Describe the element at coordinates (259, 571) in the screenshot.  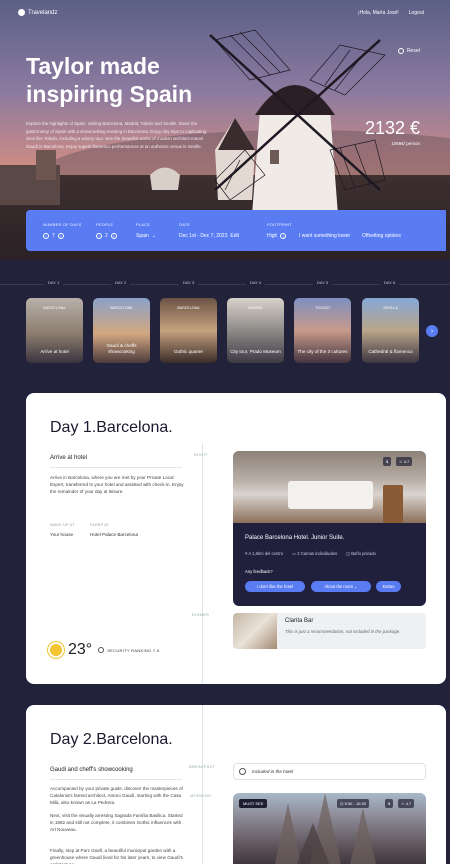
I see `feedback-question: Any feedback?` at that location.